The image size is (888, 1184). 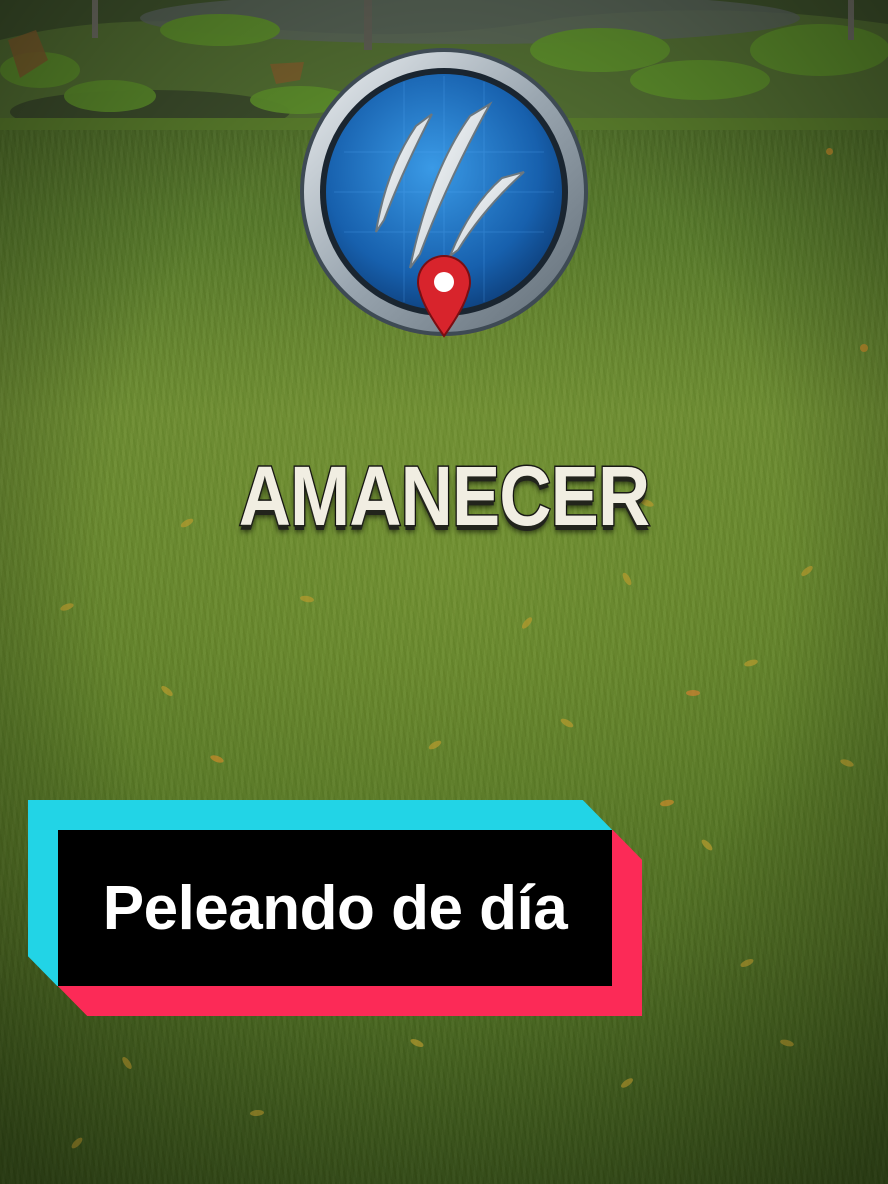 I want to click on battle-emblem, so click(x=444, y=202).